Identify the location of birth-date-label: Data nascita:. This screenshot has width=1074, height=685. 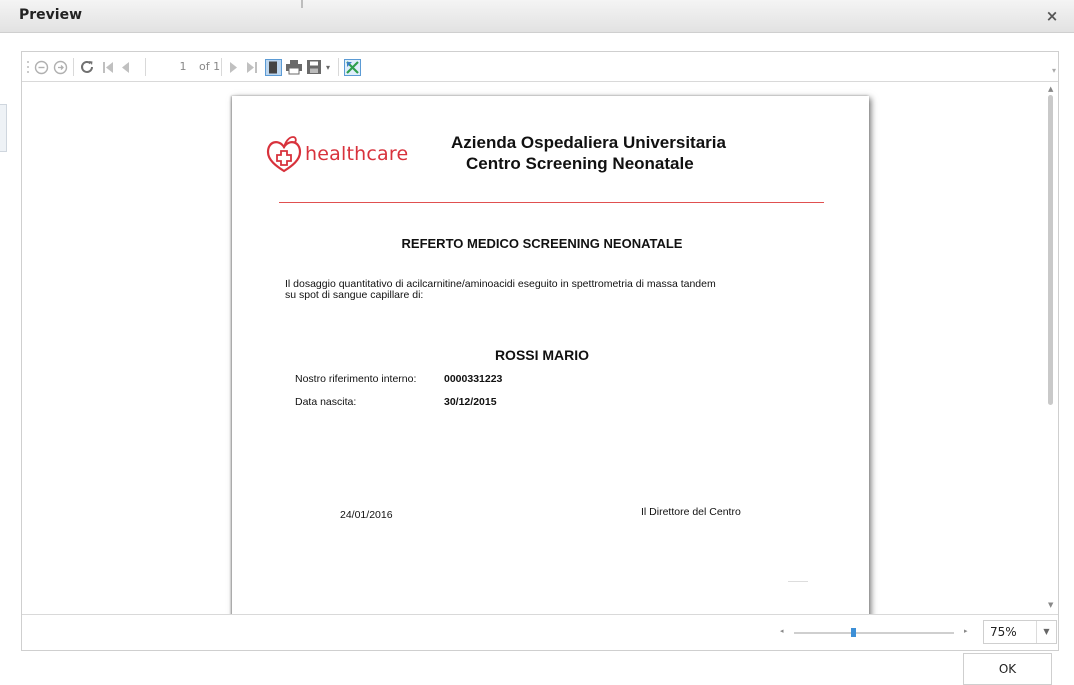
(326, 402).